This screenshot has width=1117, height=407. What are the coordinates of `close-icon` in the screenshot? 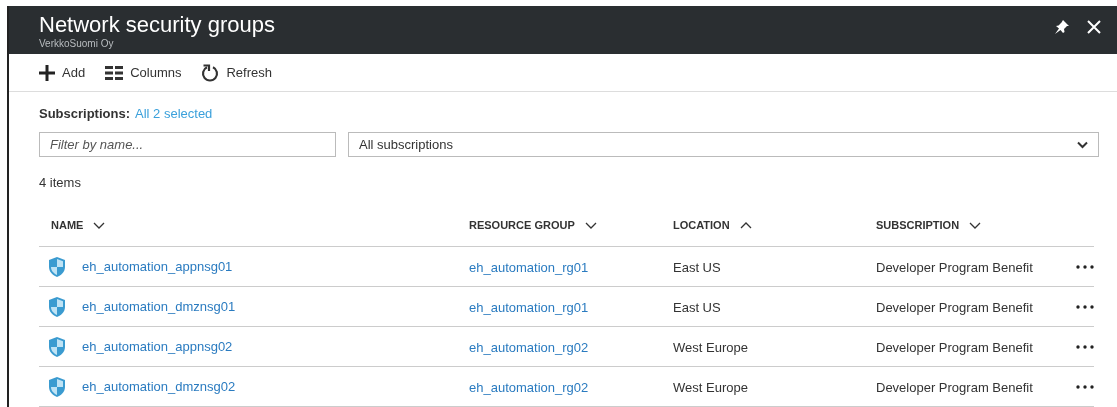 It's located at (1094, 27).